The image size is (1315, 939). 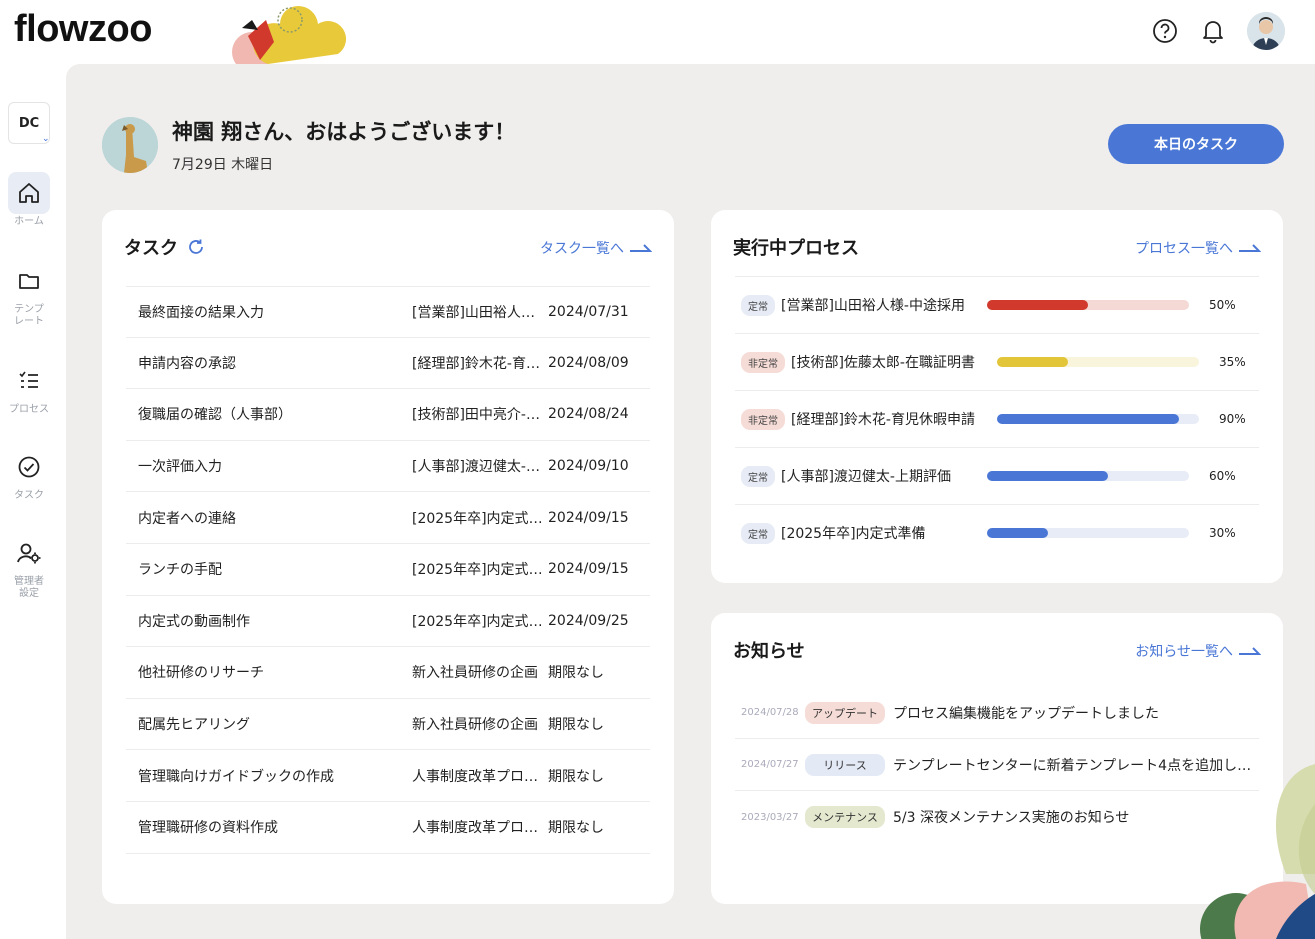 What do you see at coordinates (29, 467) in the screenshot?
I see `check-circle-icon` at bounding box center [29, 467].